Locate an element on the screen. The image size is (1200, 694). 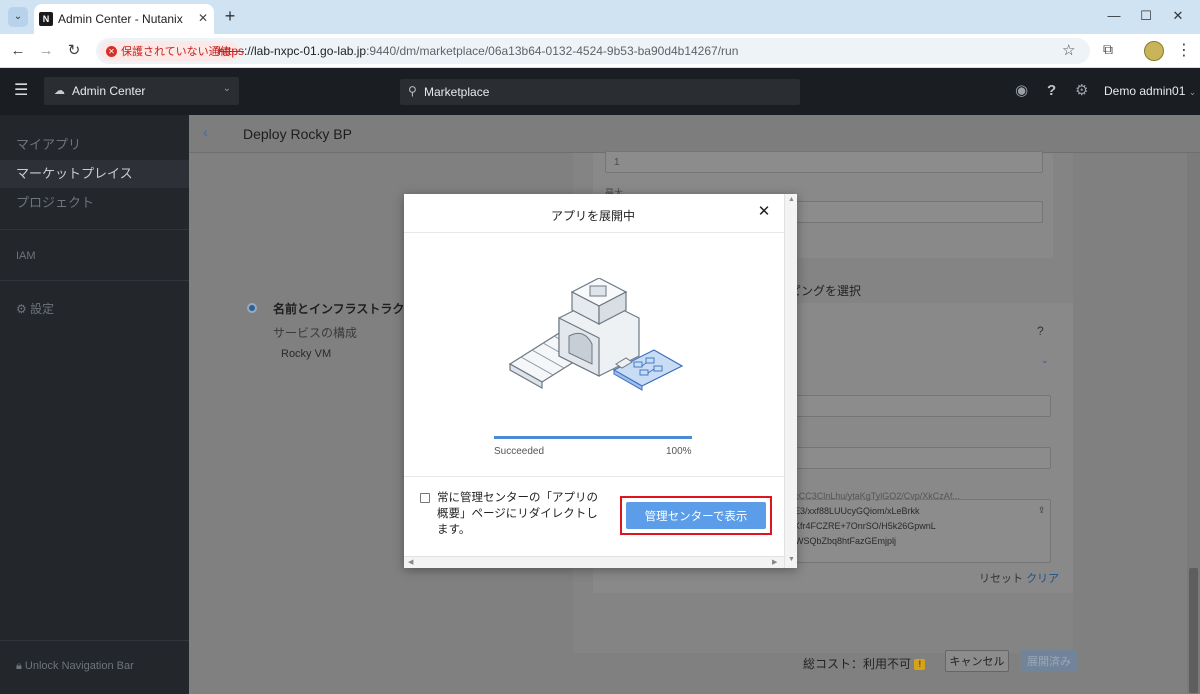
warning-icon: ! is located at coordinates (920, 665).